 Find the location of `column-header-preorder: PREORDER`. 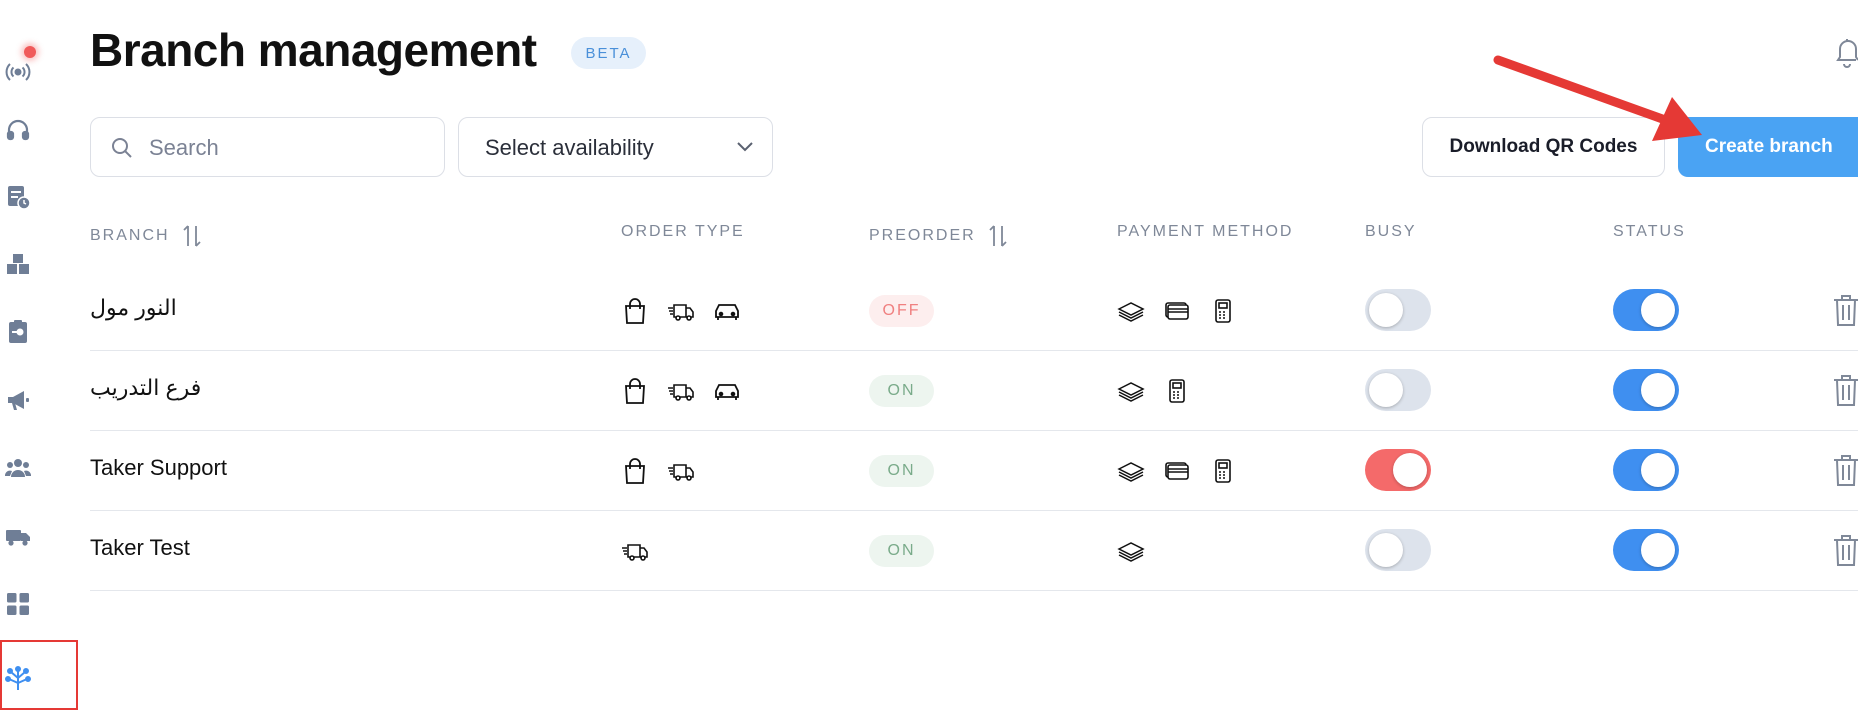

column-header-preorder: PREORDER is located at coordinates (938, 236).